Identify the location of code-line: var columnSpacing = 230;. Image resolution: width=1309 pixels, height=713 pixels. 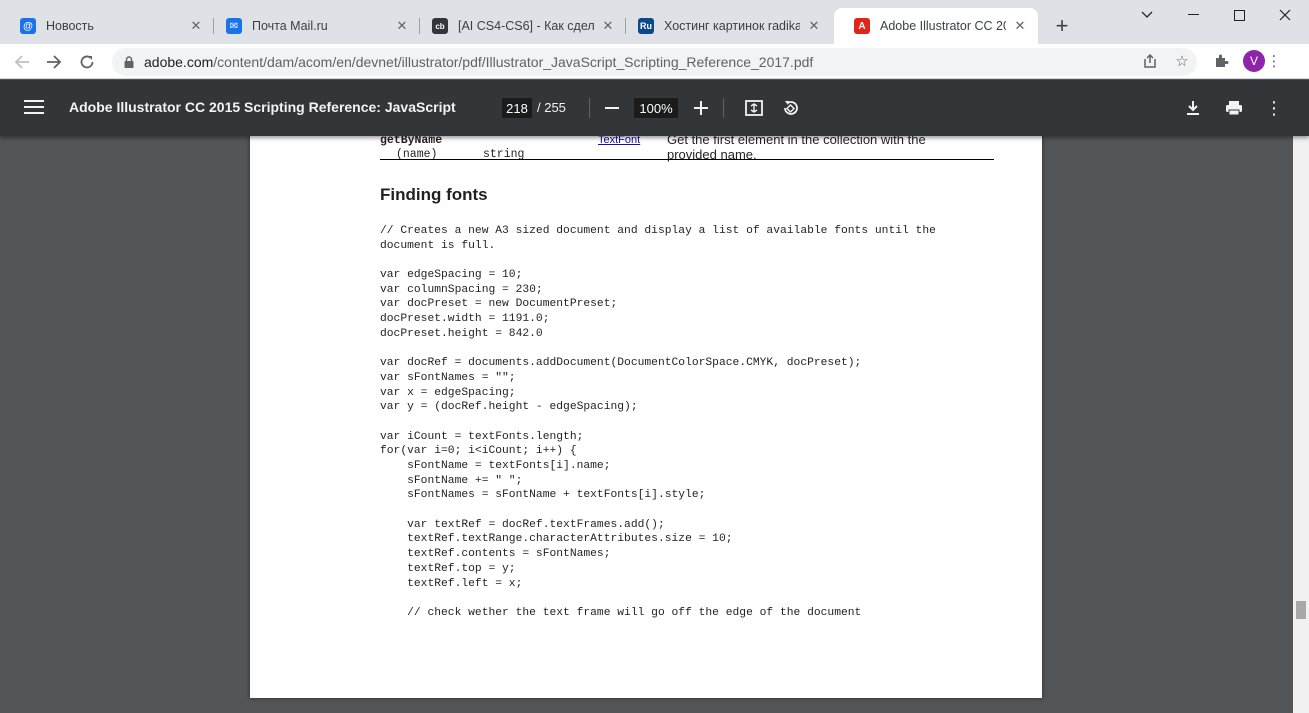
(461, 289).